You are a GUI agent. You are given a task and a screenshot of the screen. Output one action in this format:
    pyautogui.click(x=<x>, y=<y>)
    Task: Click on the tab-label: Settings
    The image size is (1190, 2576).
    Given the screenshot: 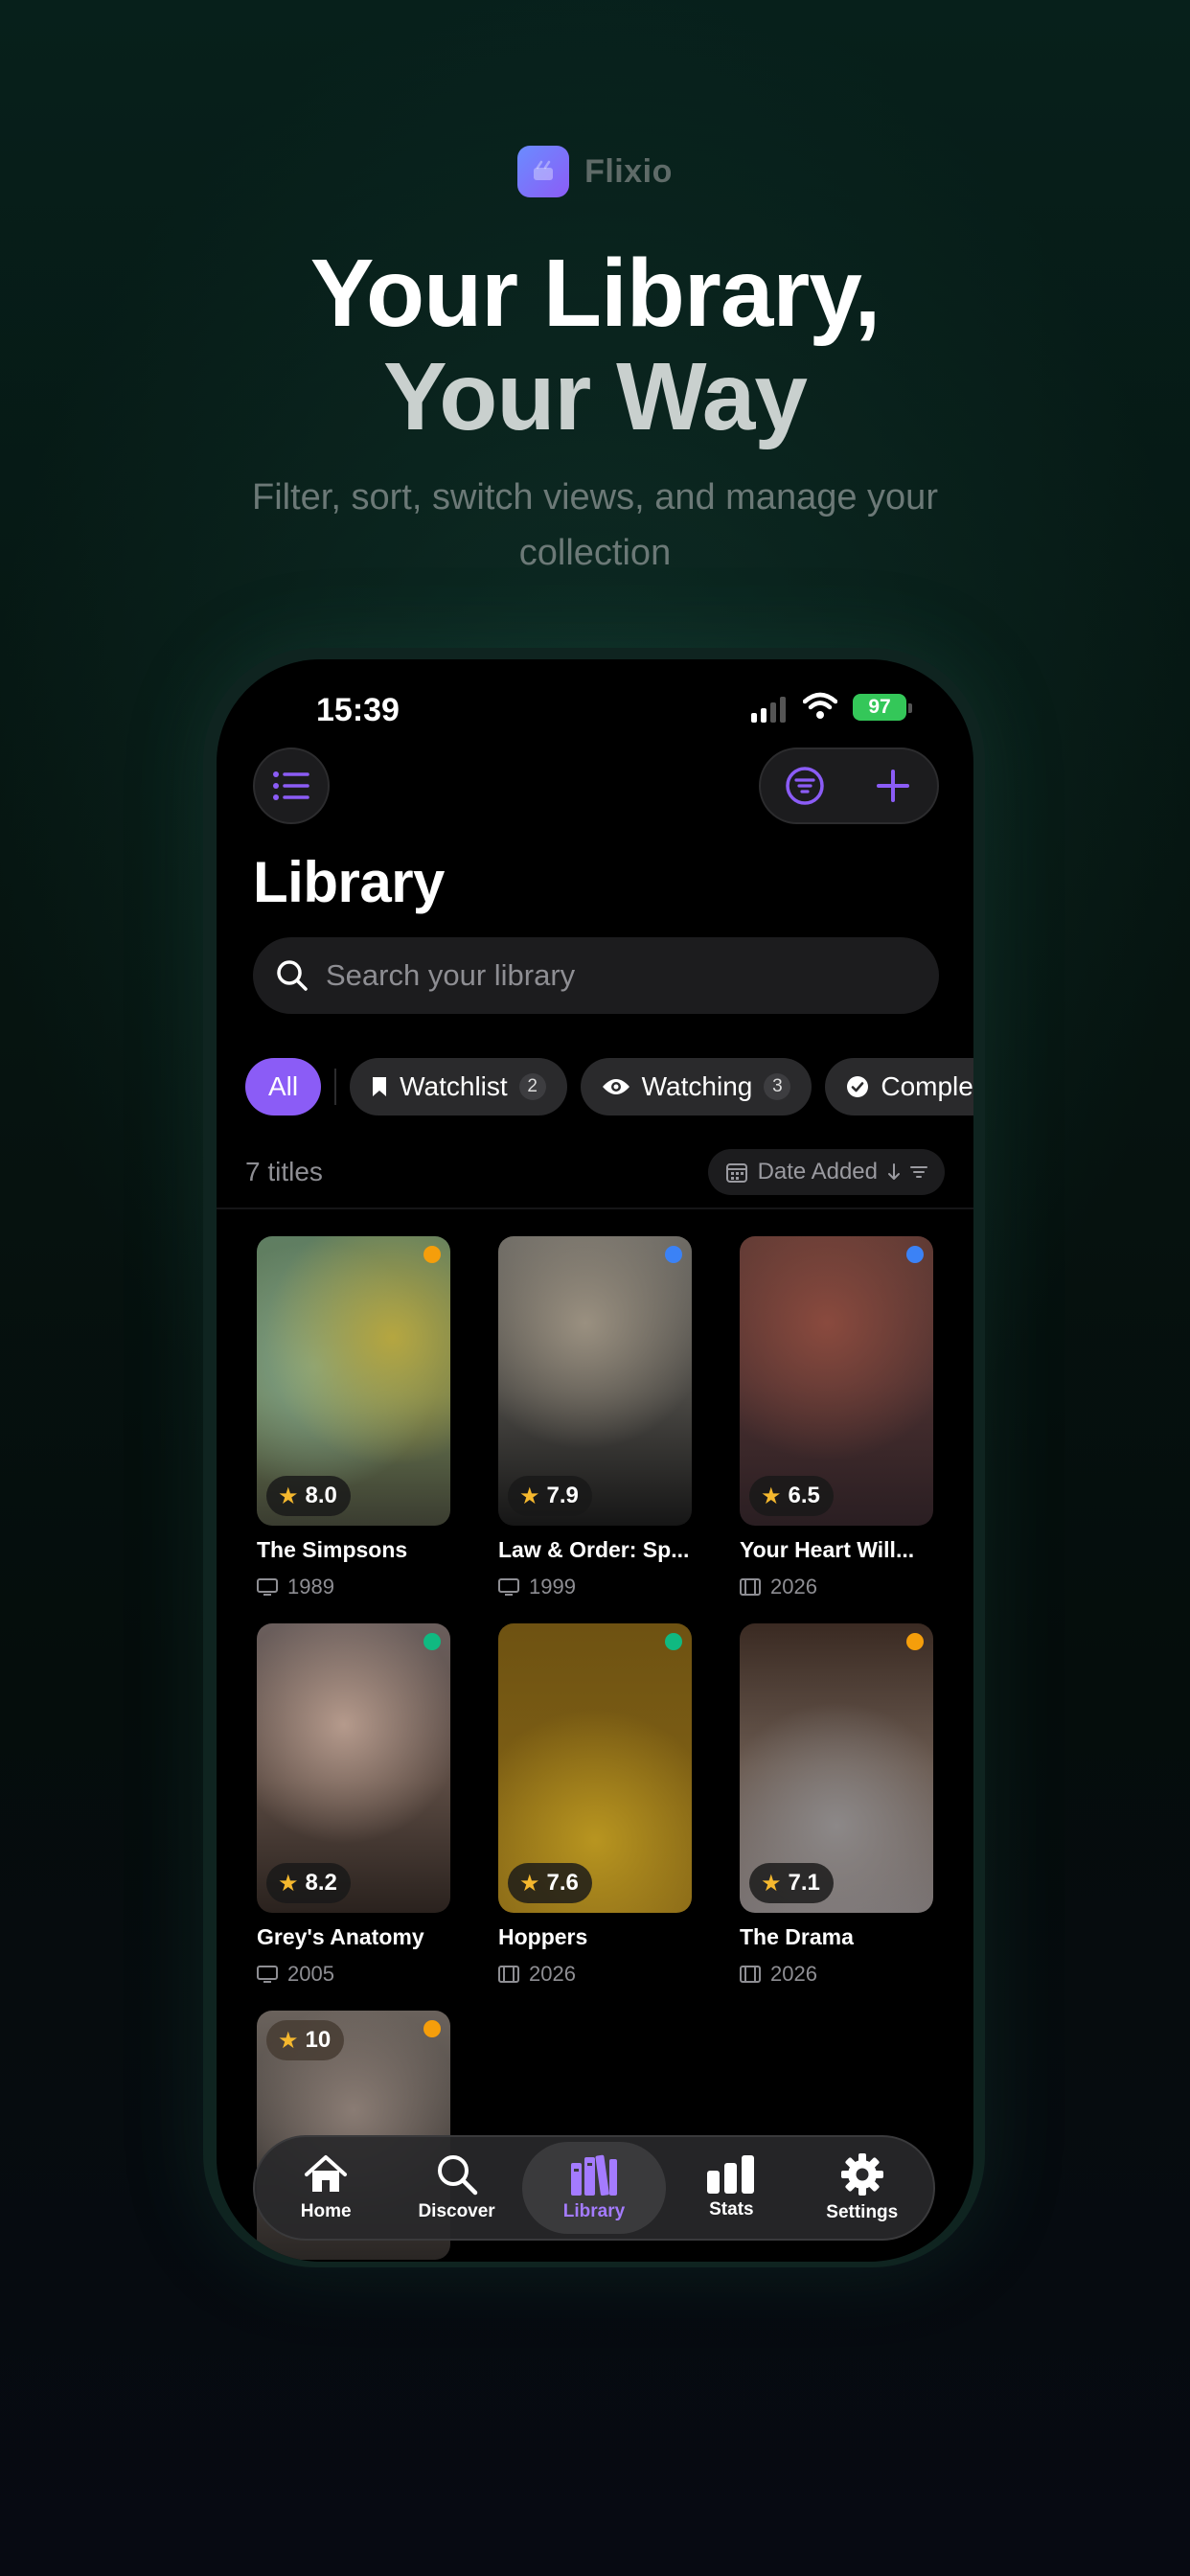 What is the action you would take?
    pyautogui.click(x=863, y=2212)
    